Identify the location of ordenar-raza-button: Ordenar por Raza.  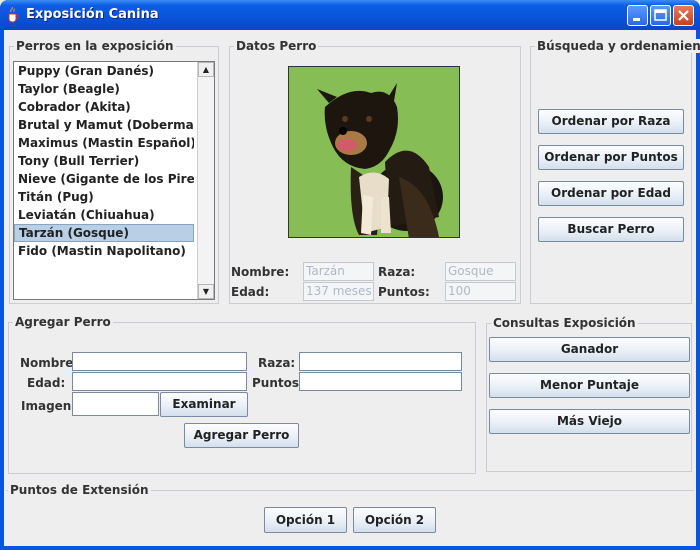
(611, 121).